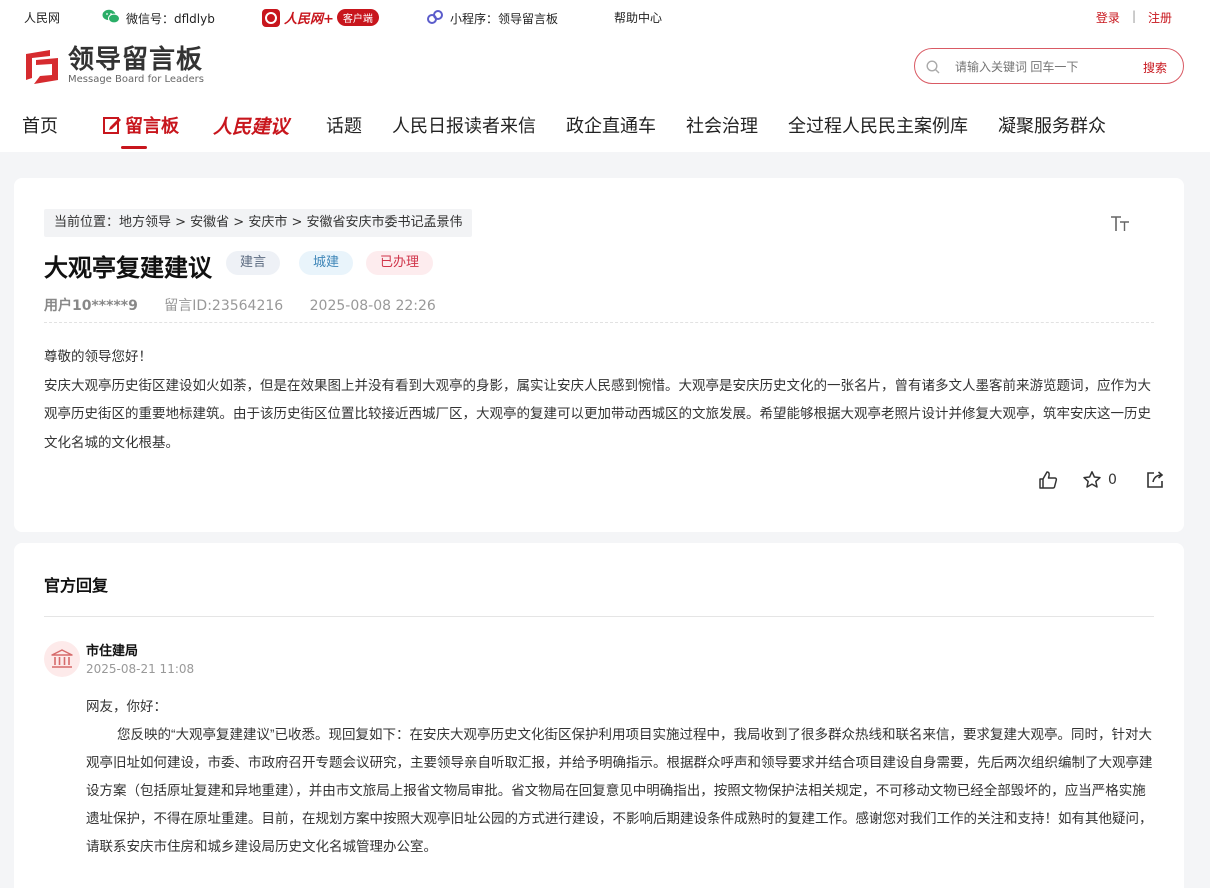 The image size is (1210, 888). Describe the element at coordinates (152, 126) in the screenshot. I see `nav-board-label: 留言板` at that location.